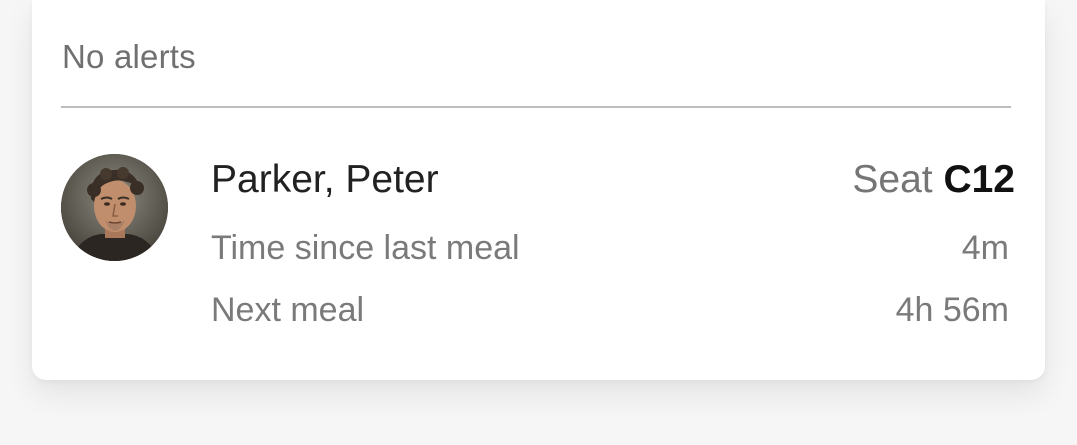 This screenshot has width=1077, height=445. I want to click on seat-code: C12, so click(979, 179).